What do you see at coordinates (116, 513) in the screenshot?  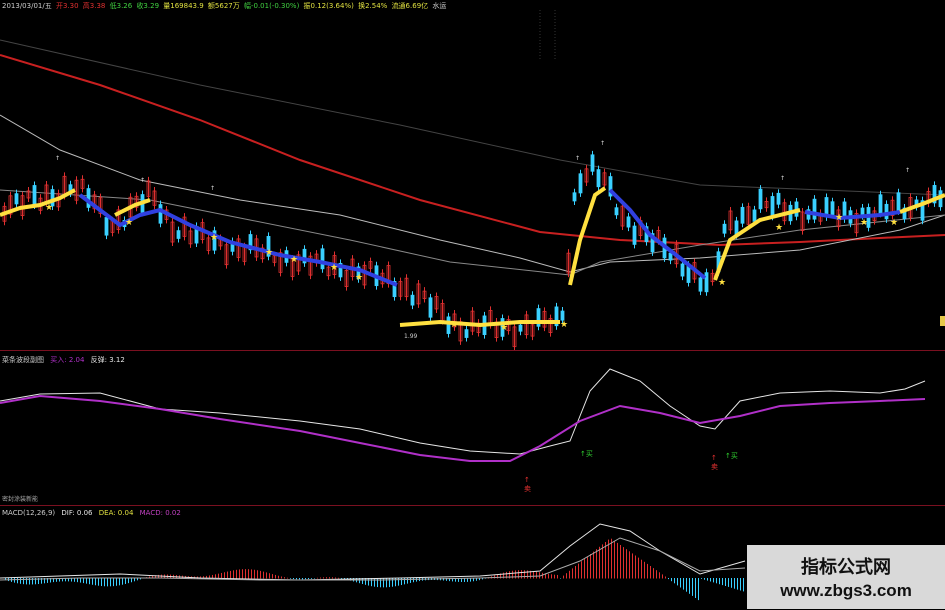 I see `macd-dea: DEA: 0.04` at bounding box center [116, 513].